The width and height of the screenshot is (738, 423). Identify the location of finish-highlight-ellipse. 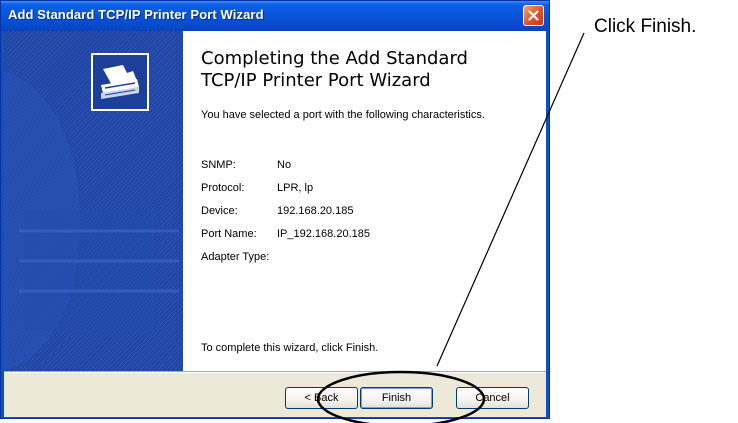
(401, 396).